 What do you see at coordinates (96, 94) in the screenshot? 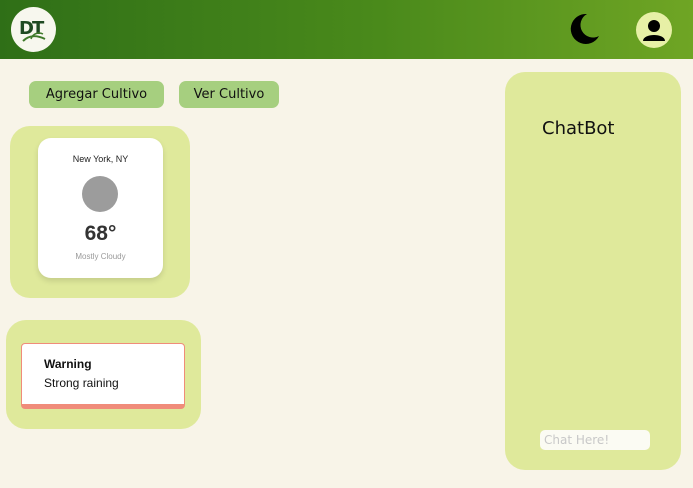
I see `add-crop-button: Agregar Cultivo` at bounding box center [96, 94].